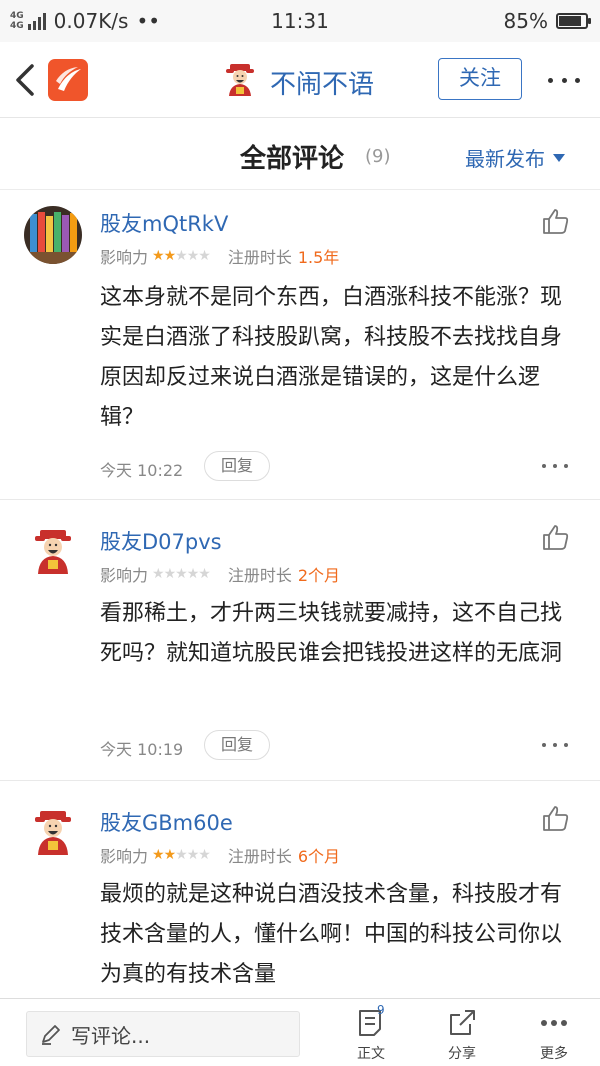  Describe the element at coordinates (161, 541) in the screenshot. I see `comment-username: 股友D07pvs` at that location.